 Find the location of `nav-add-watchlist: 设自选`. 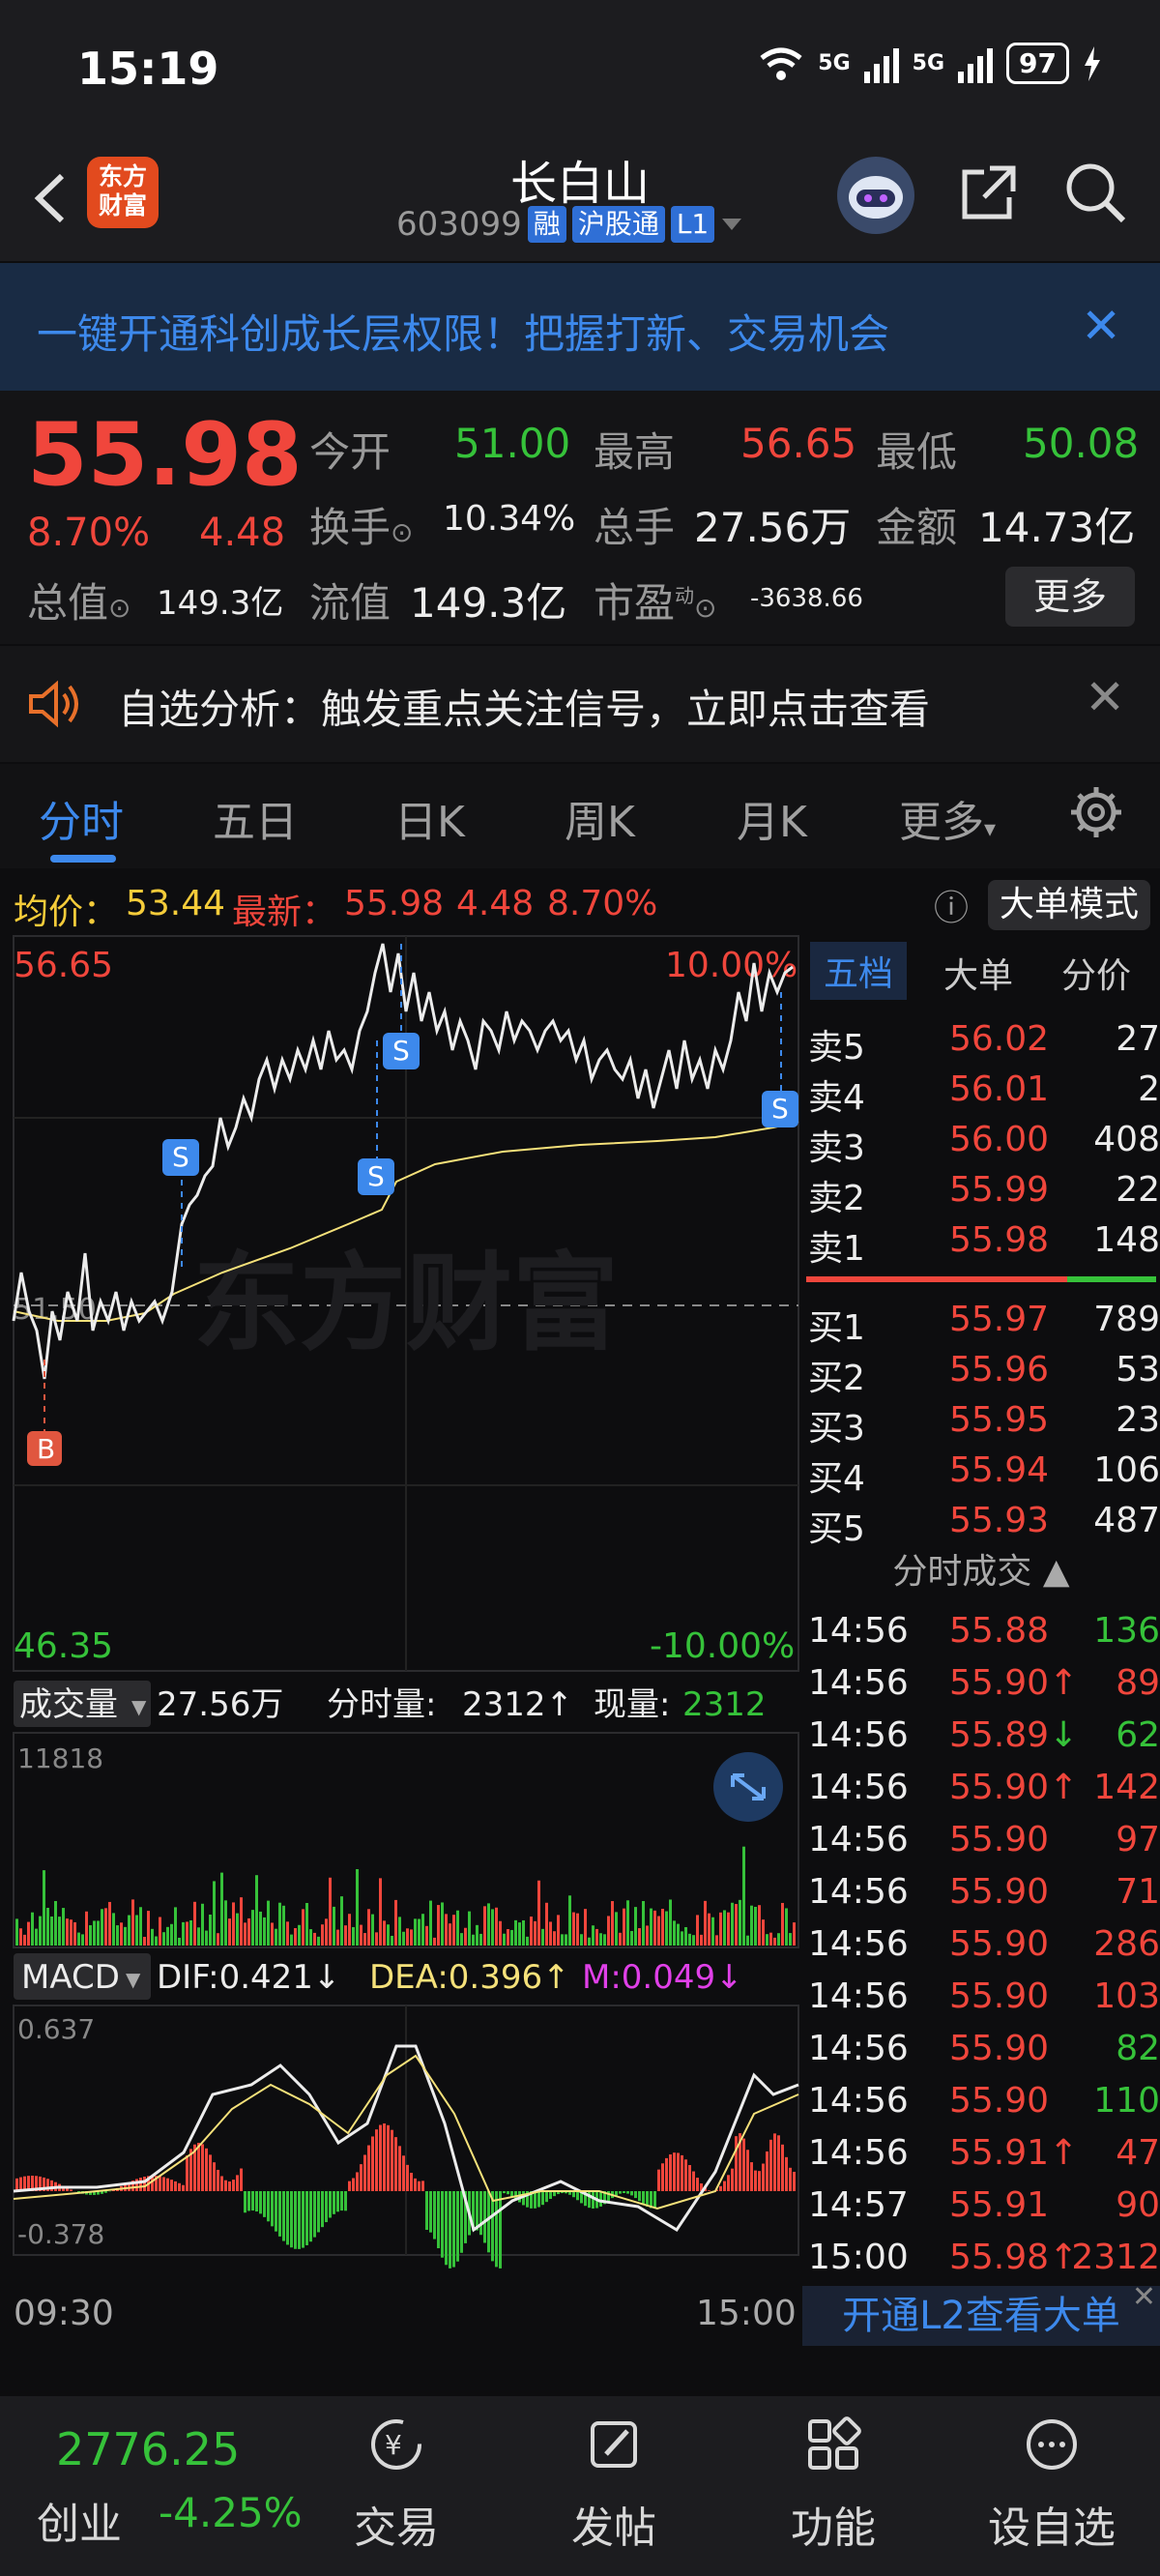

nav-add-watchlist: 设自选 is located at coordinates (1052, 2486).